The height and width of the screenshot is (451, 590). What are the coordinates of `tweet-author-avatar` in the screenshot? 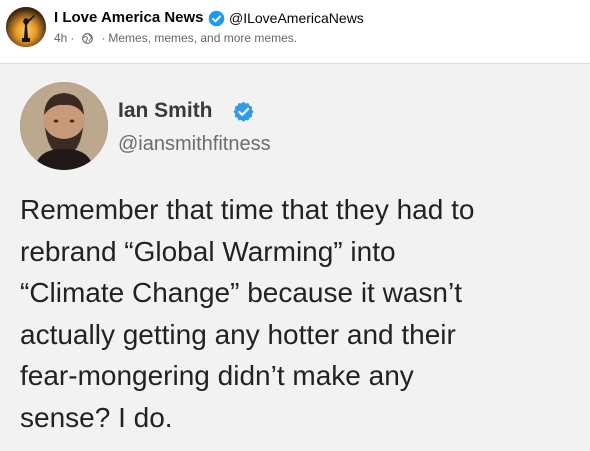 It's located at (64, 126).